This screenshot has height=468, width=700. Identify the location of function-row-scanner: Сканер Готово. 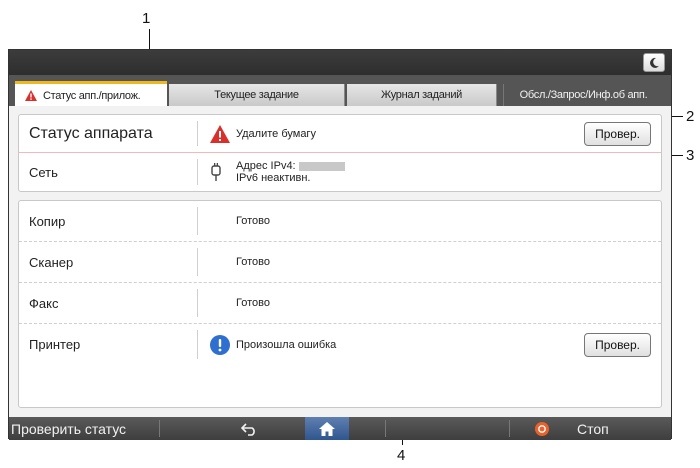
(340, 262).